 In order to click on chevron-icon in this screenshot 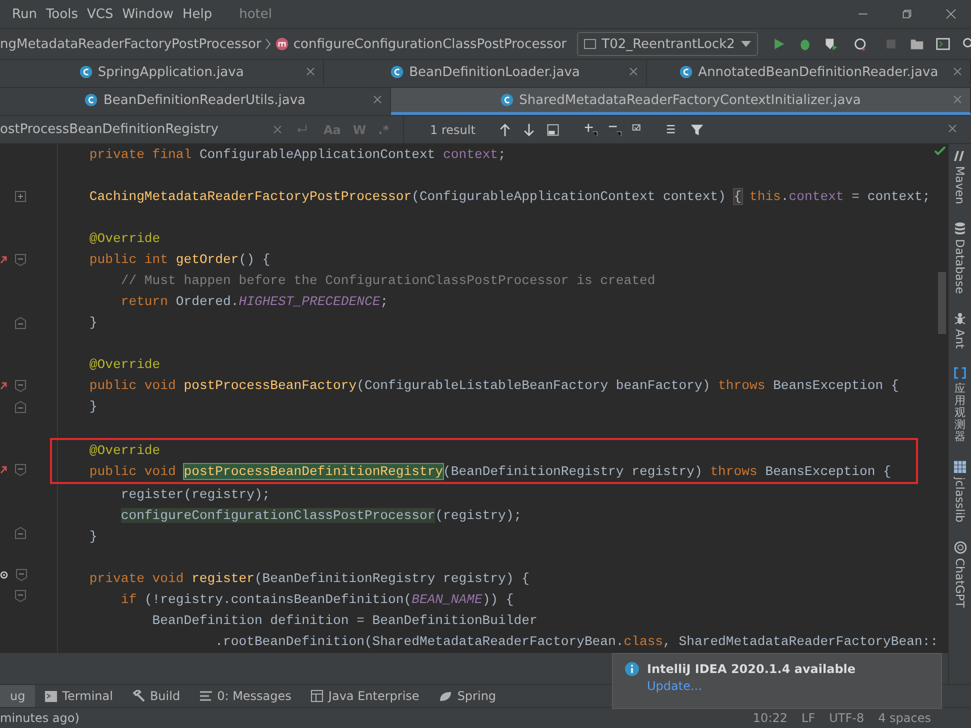, I will do `click(268, 44)`.